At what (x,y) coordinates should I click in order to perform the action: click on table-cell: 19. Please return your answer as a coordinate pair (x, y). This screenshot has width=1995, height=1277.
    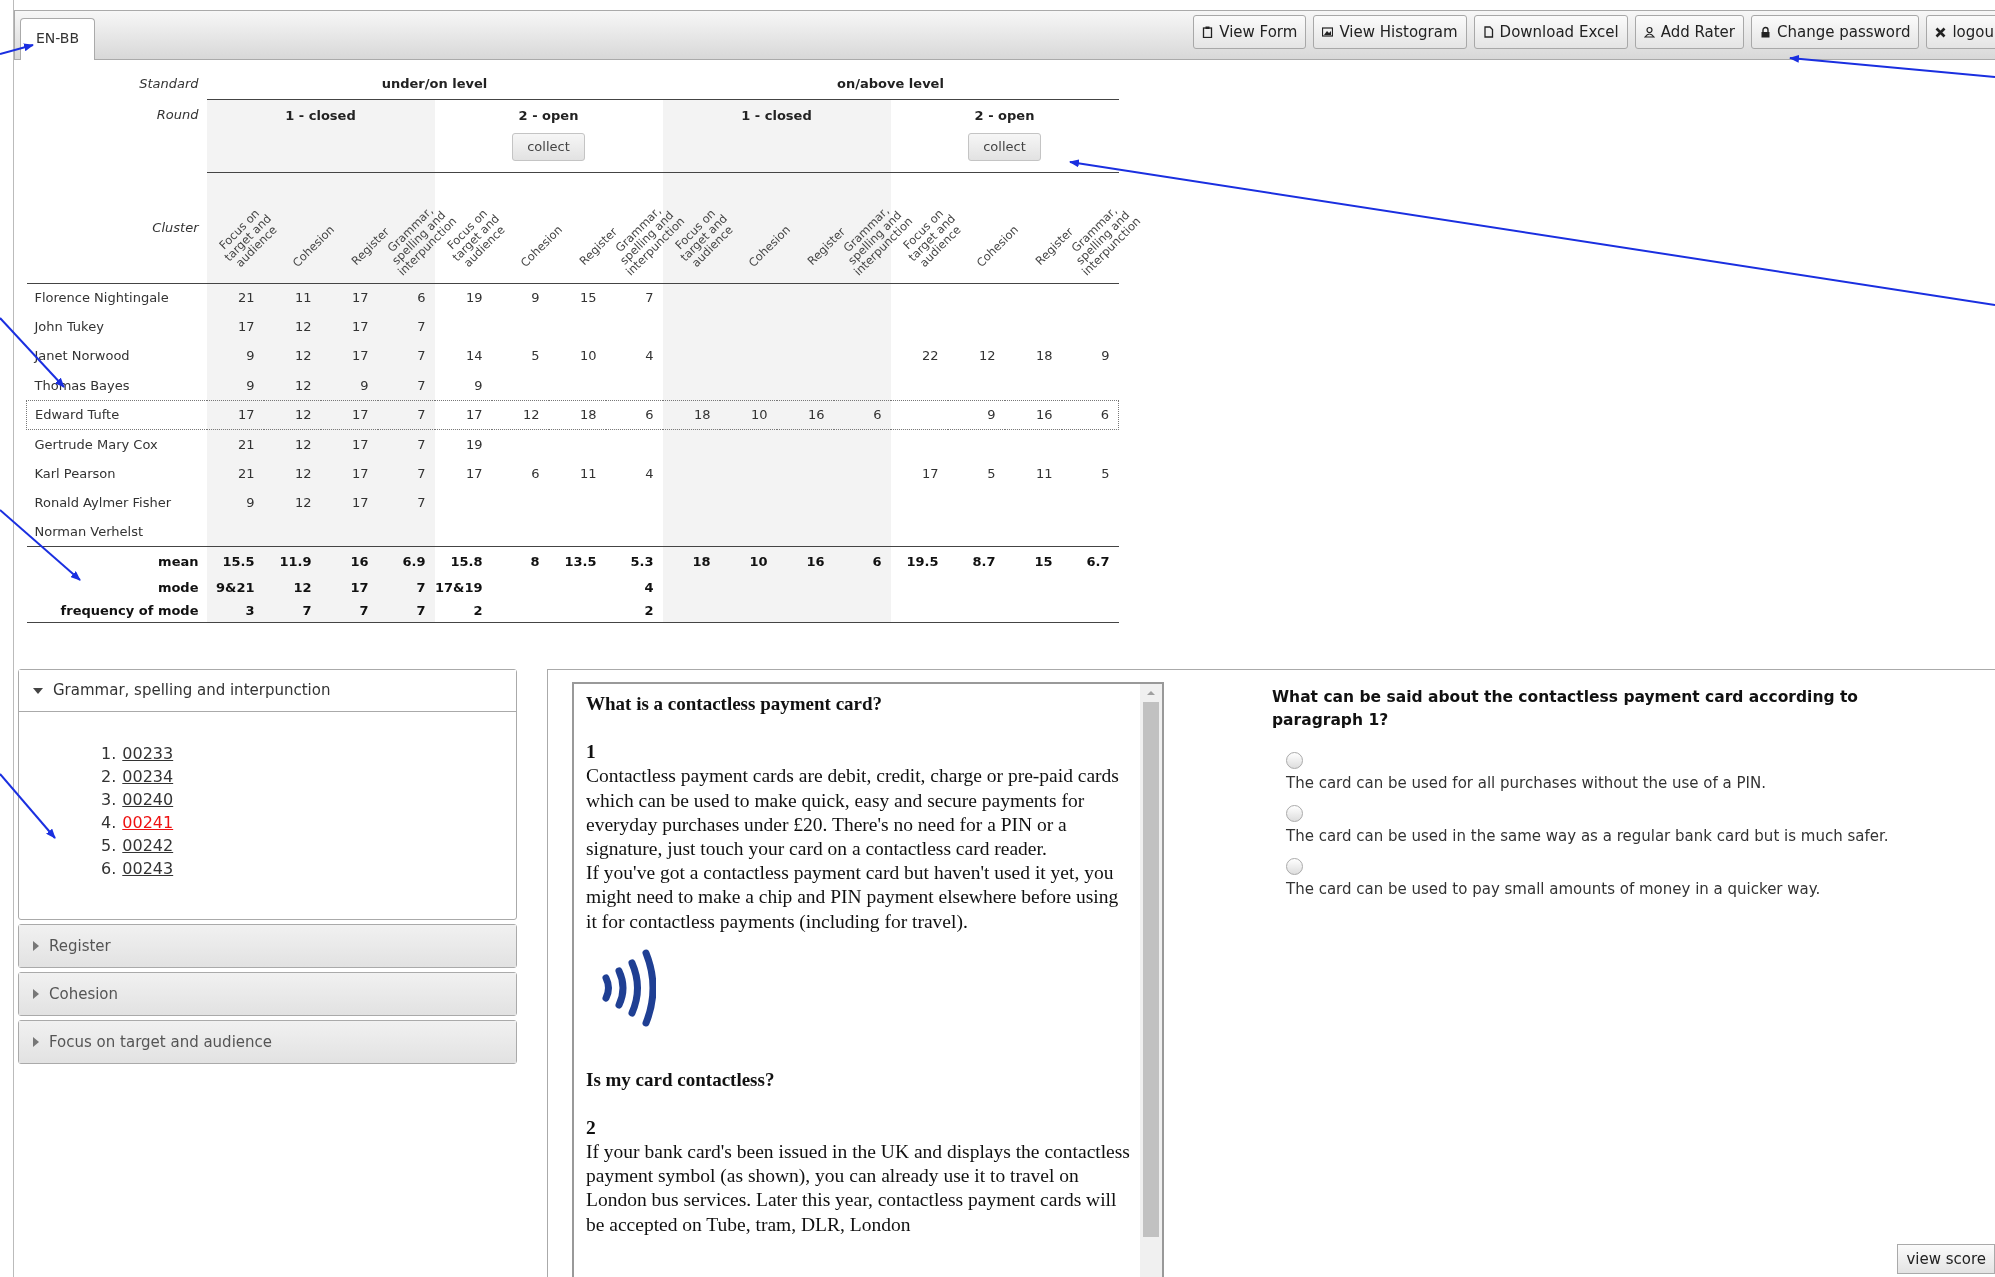
    Looking at the image, I should click on (463, 298).